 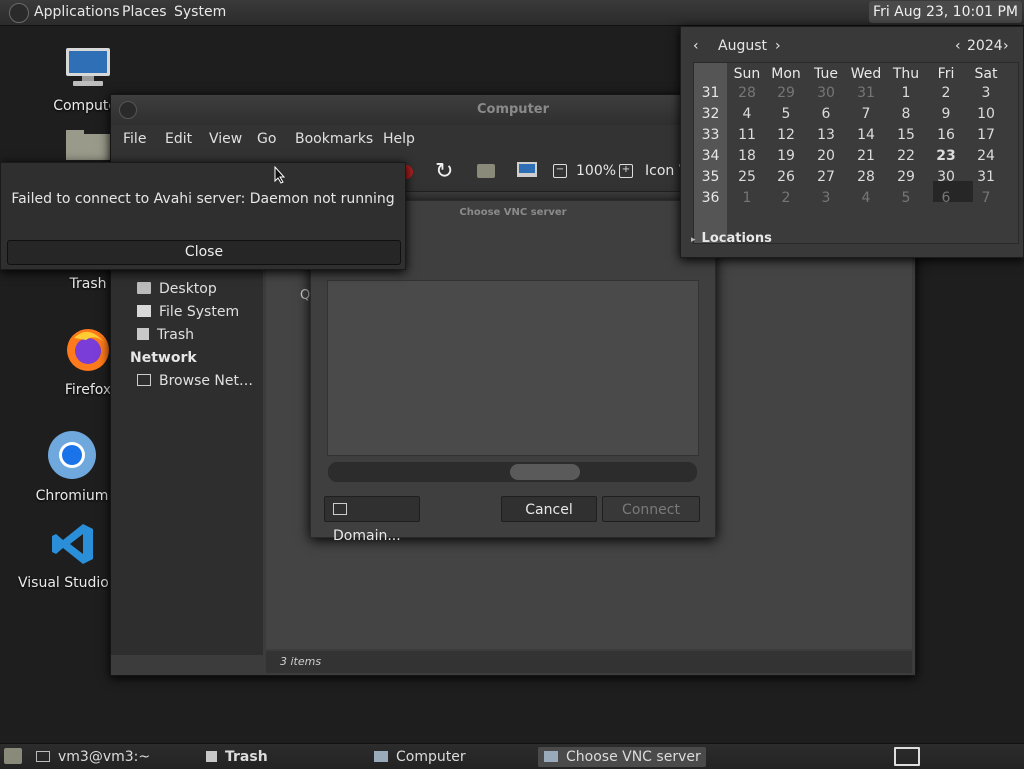 What do you see at coordinates (826, 156) in the screenshot?
I see `calendar-day: 20` at bounding box center [826, 156].